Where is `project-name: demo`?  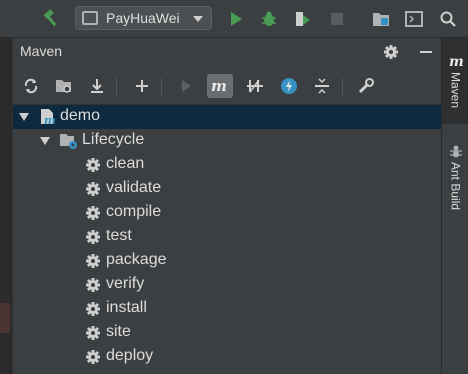 project-name: demo is located at coordinates (80, 115).